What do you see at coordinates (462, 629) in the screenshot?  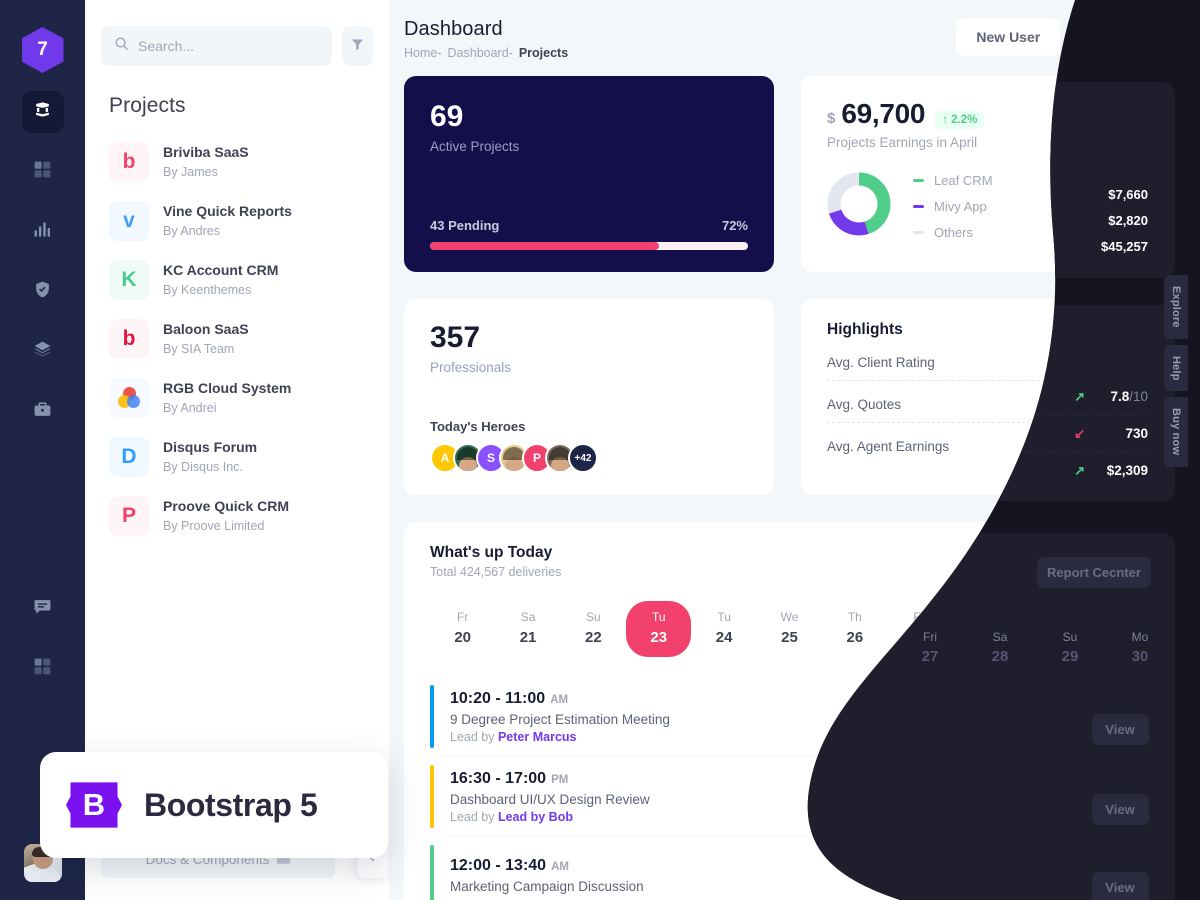 I see `day-cell: Fr 20` at bounding box center [462, 629].